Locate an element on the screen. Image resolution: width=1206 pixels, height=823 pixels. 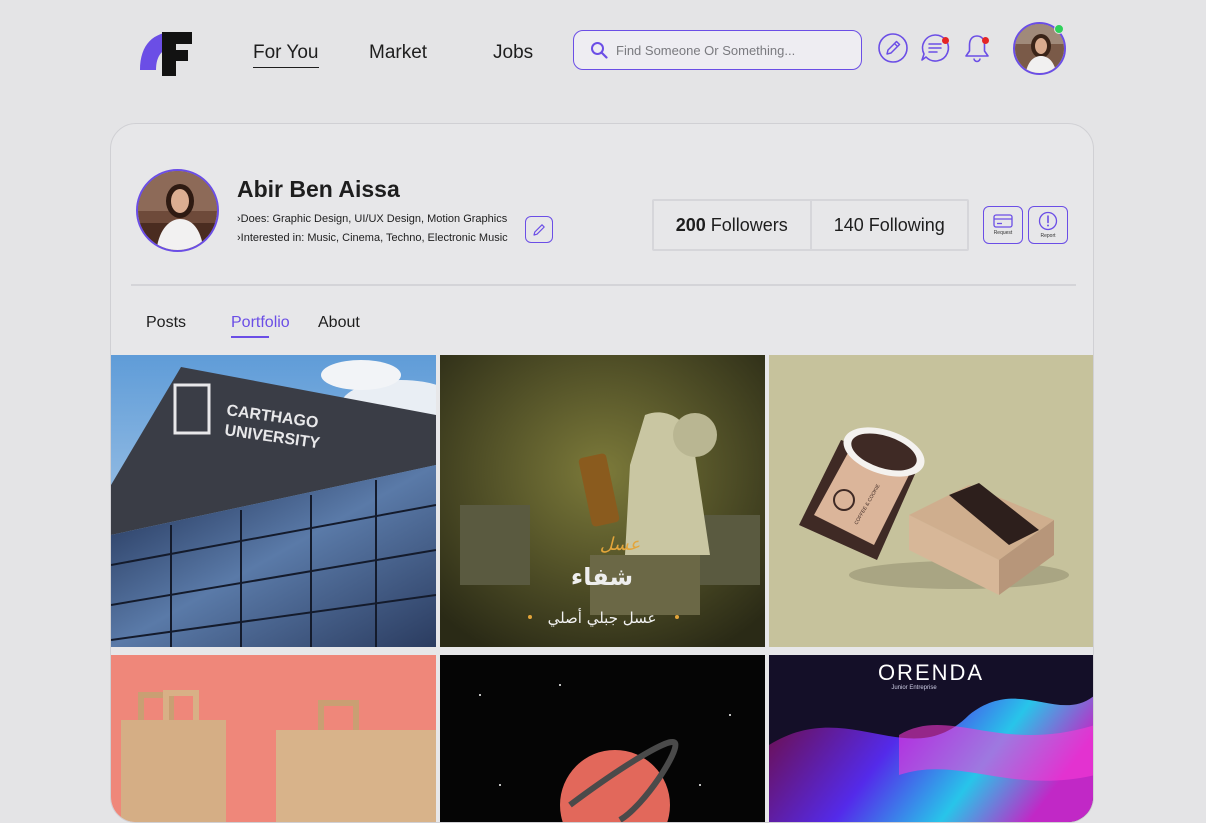
orenda-subtitle: Junior Entreprise is located at coordinates (914, 688).